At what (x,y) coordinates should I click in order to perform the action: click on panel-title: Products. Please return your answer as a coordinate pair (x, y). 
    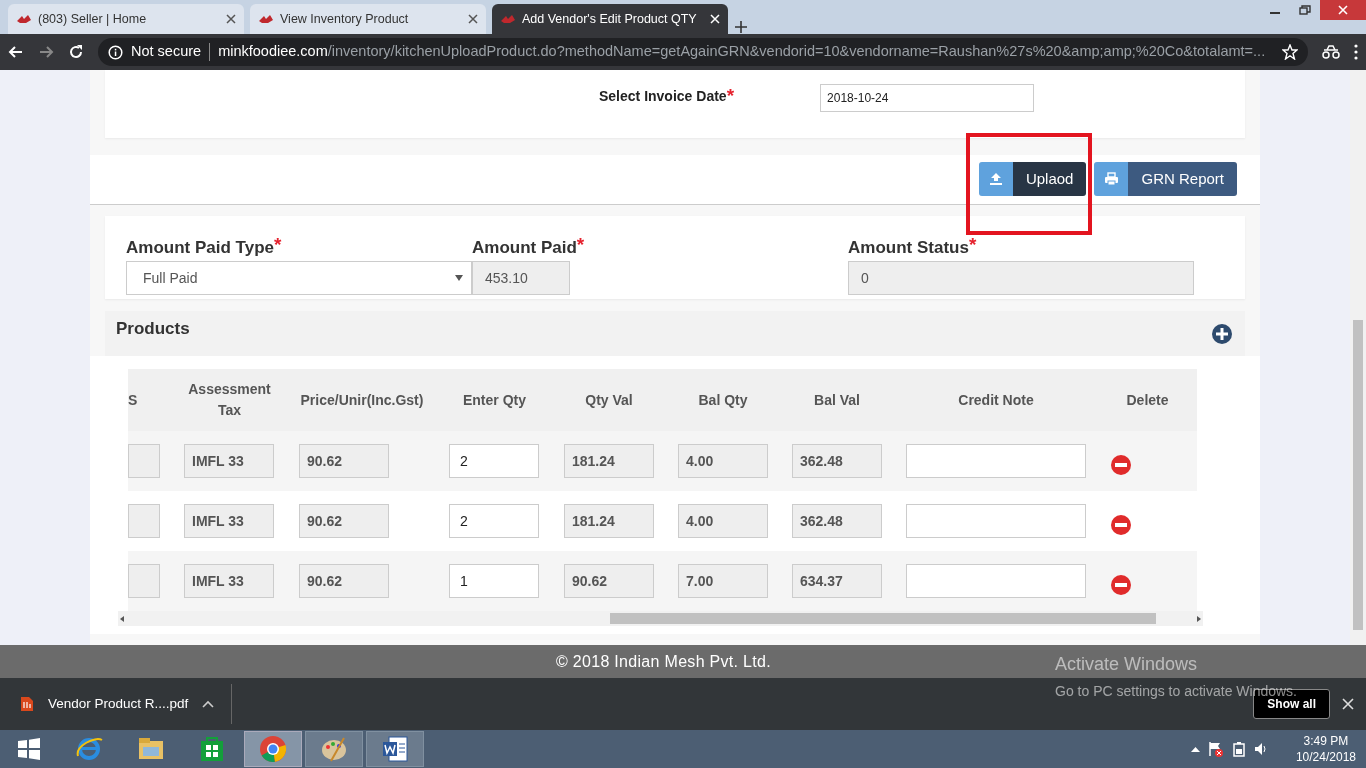
    Looking at the image, I should click on (153, 328).